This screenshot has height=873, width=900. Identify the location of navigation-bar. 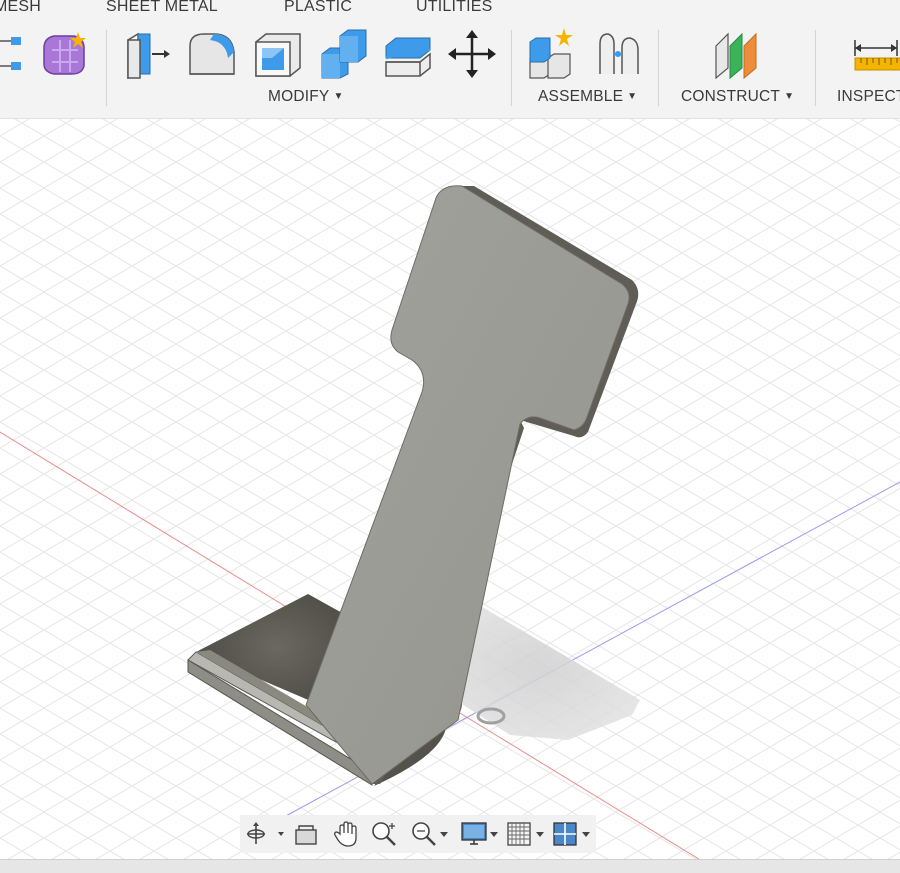
(418, 834).